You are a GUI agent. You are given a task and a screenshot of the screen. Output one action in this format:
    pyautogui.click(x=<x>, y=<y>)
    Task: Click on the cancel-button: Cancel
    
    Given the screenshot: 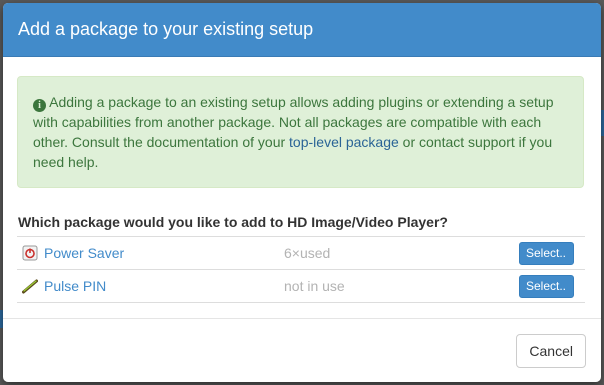 What is the action you would take?
    pyautogui.click(x=551, y=351)
    